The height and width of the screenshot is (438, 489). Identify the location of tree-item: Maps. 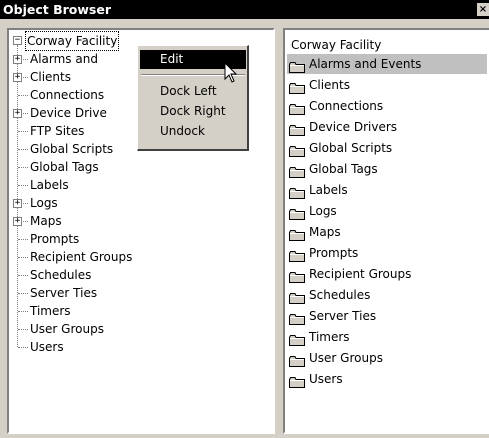
(46, 221).